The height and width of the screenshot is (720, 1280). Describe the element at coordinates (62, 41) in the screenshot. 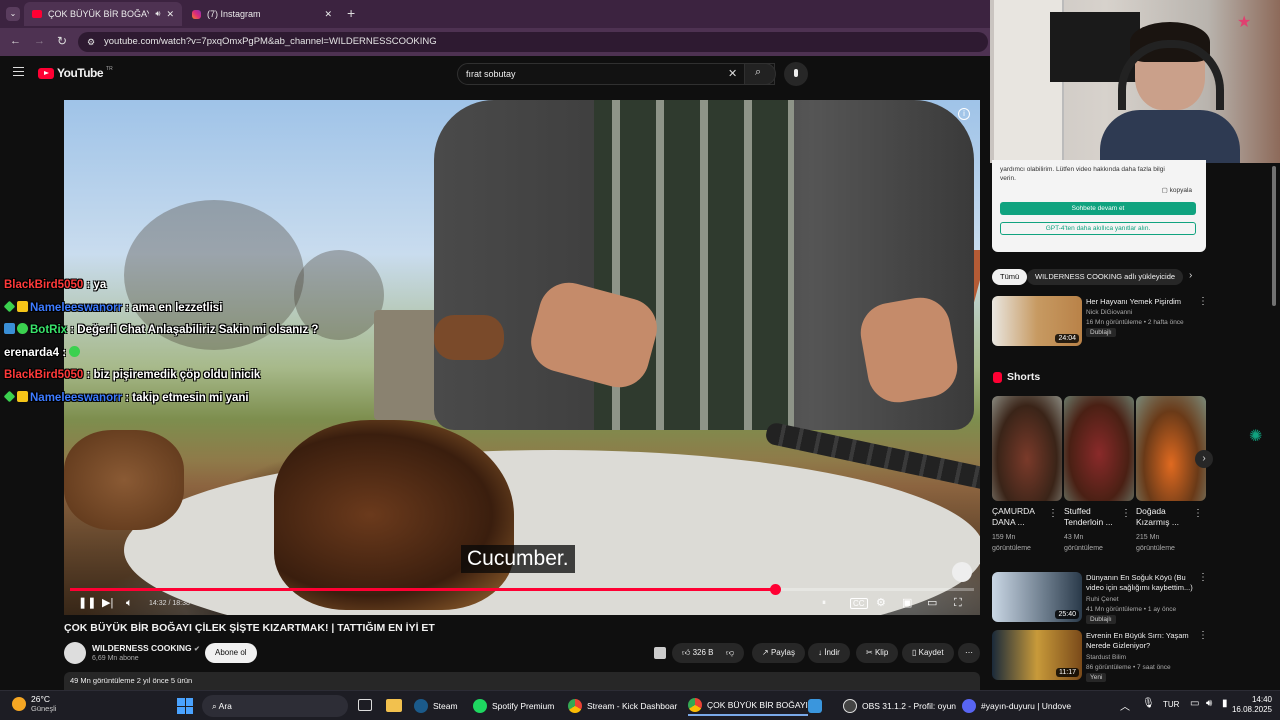

I see `reload-icon: ↻` at that location.